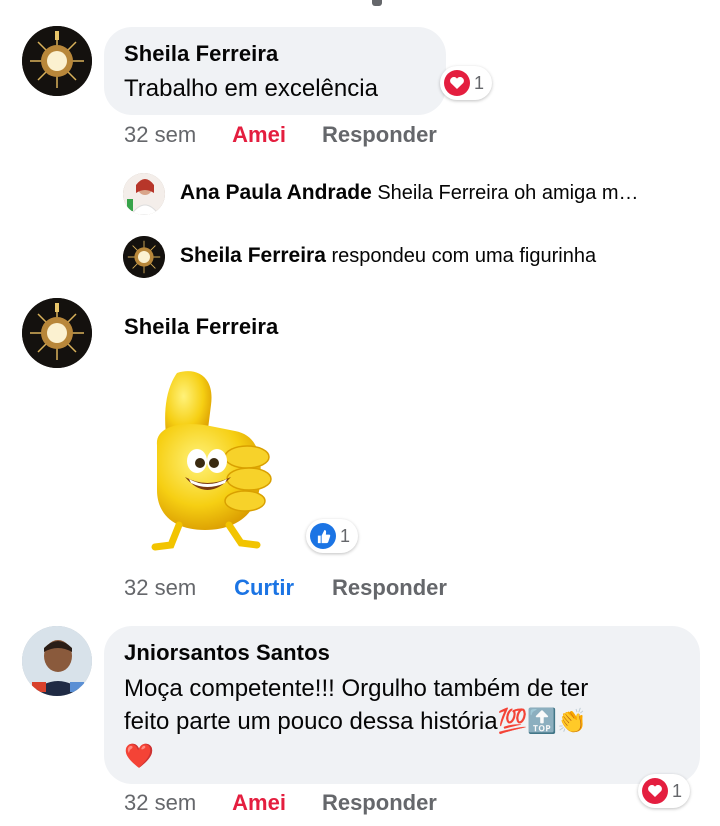 The width and height of the screenshot is (720, 826). I want to click on comment-text-line: Moça competente!!! Orgulho também de ter, so click(356, 688).